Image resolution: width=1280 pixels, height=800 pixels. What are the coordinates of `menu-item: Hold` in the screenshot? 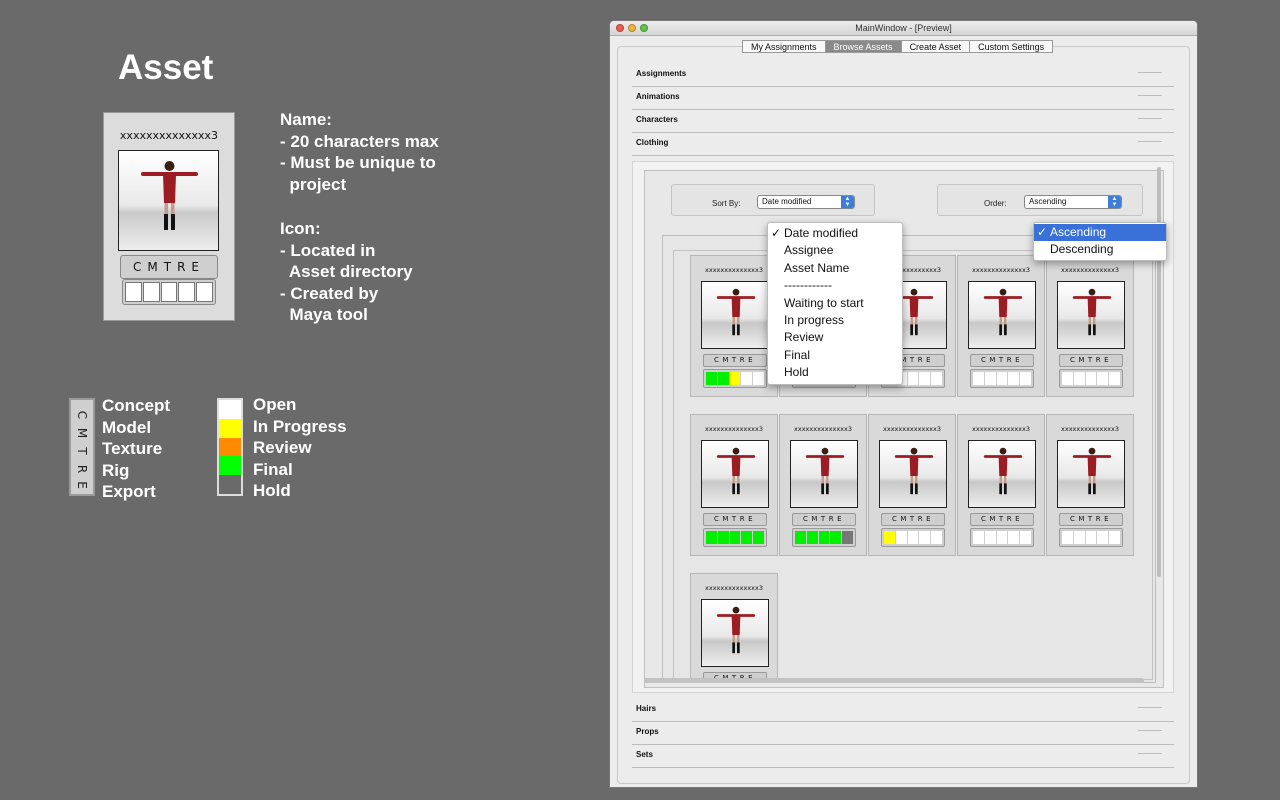 It's located at (835, 372).